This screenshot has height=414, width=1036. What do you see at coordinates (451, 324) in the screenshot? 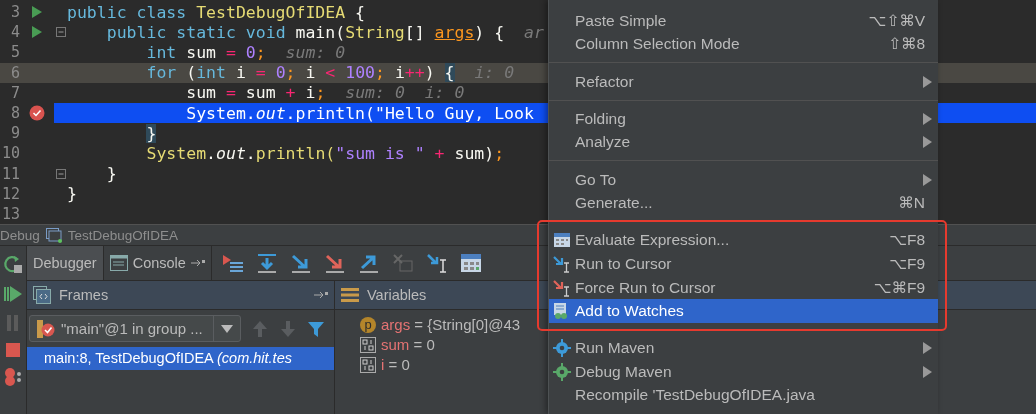
I see `variable-entry: args = {String[0]@43` at bounding box center [451, 324].